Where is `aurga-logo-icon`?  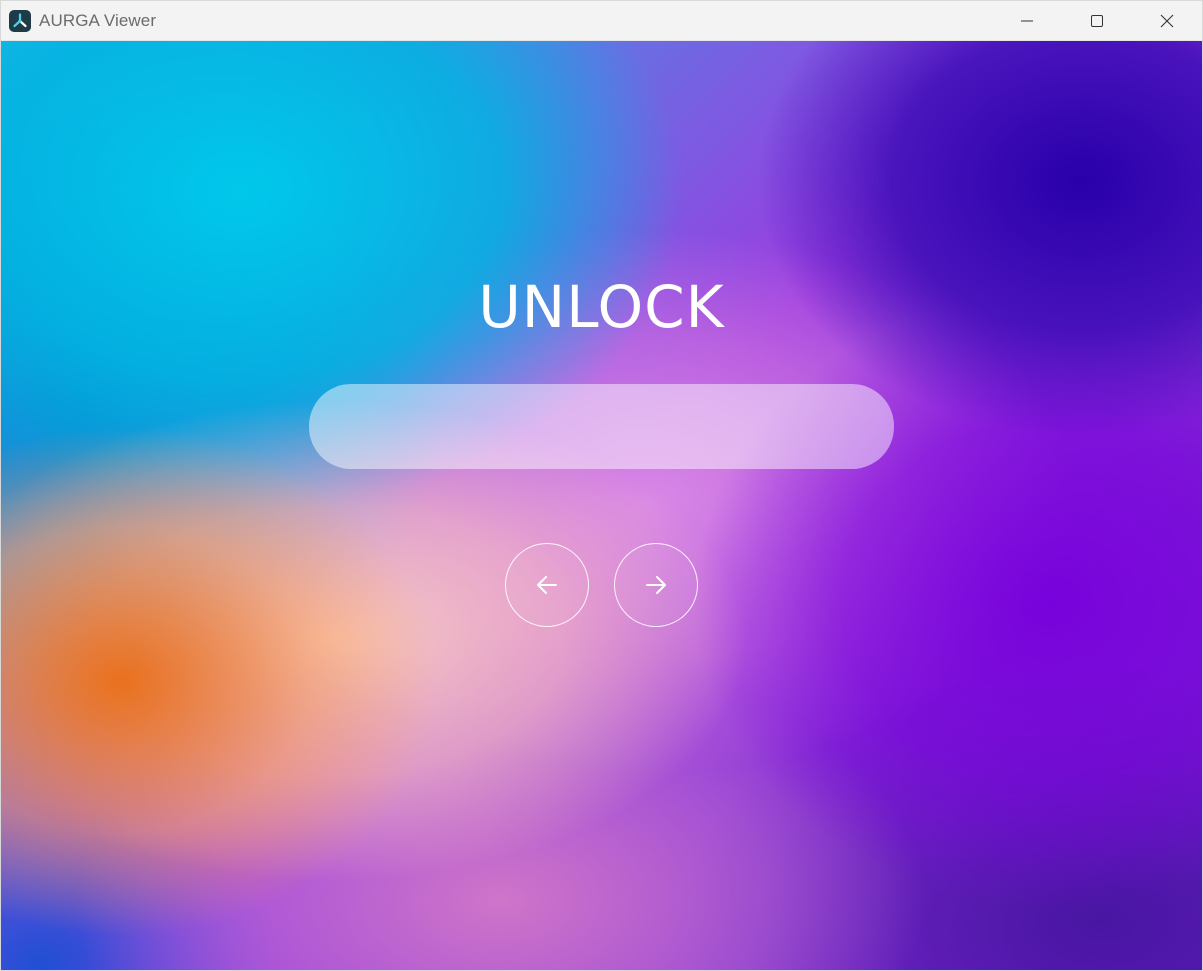 aurga-logo-icon is located at coordinates (20, 20).